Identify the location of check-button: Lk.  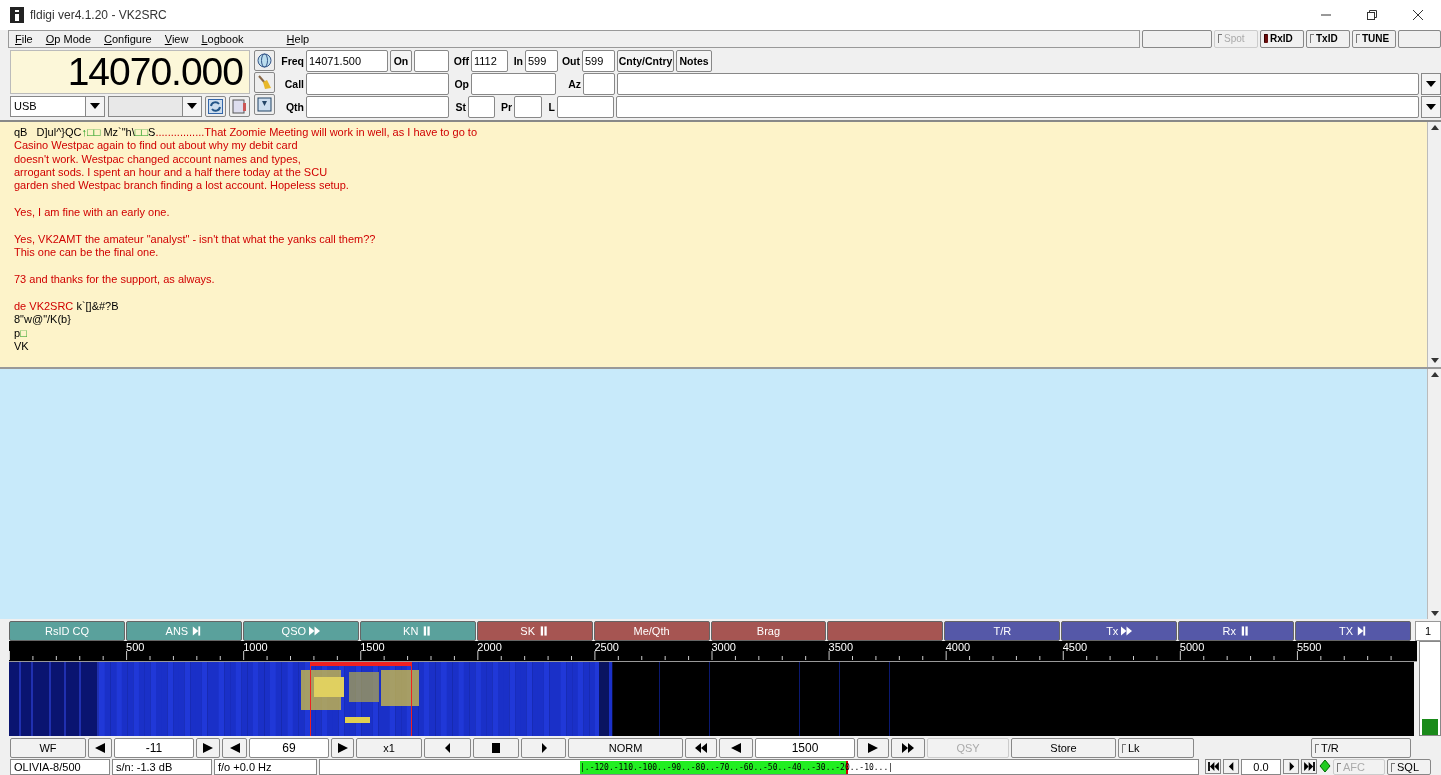
(1156, 748).